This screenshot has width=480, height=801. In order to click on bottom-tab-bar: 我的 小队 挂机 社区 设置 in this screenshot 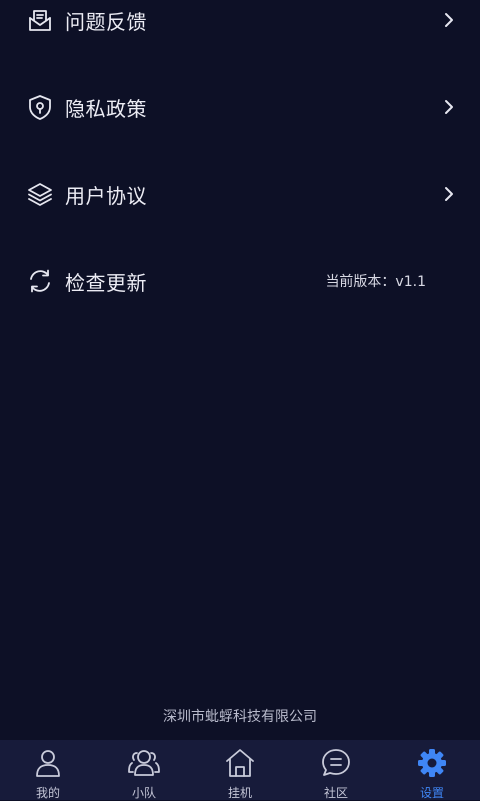, I will do `click(240, 770)`.